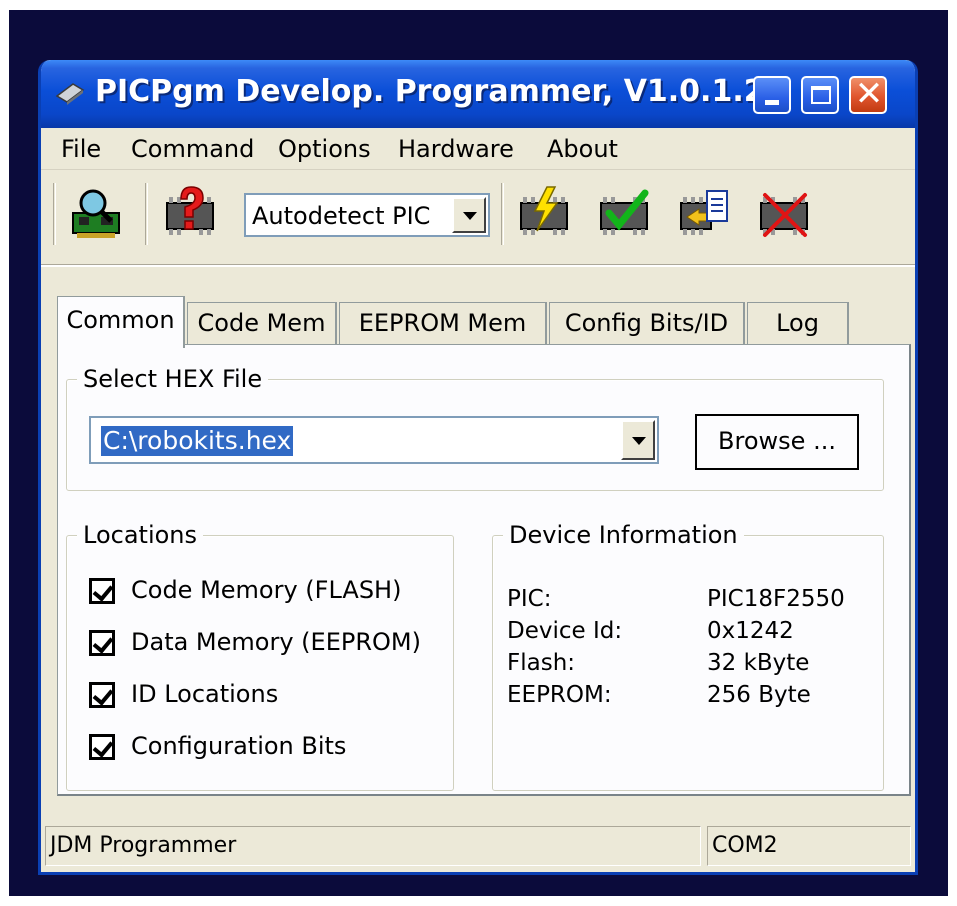 Image resolution: width=957 pixels, height=906 pixels. What do you see at coordinates (750, 631) in the screenshot?
I see `device-info-value: 0x1242` at bounding box center [750, 631].